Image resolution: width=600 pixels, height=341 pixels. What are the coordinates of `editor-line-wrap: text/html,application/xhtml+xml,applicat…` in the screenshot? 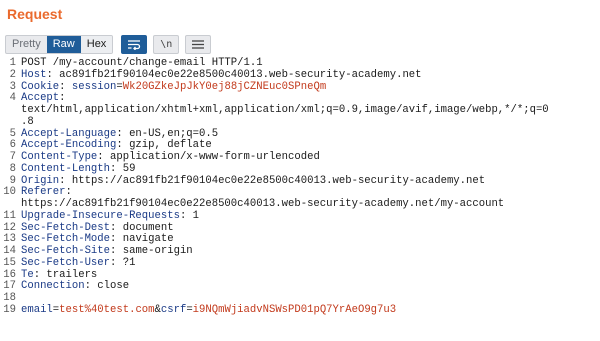 It's located at (300, 110).